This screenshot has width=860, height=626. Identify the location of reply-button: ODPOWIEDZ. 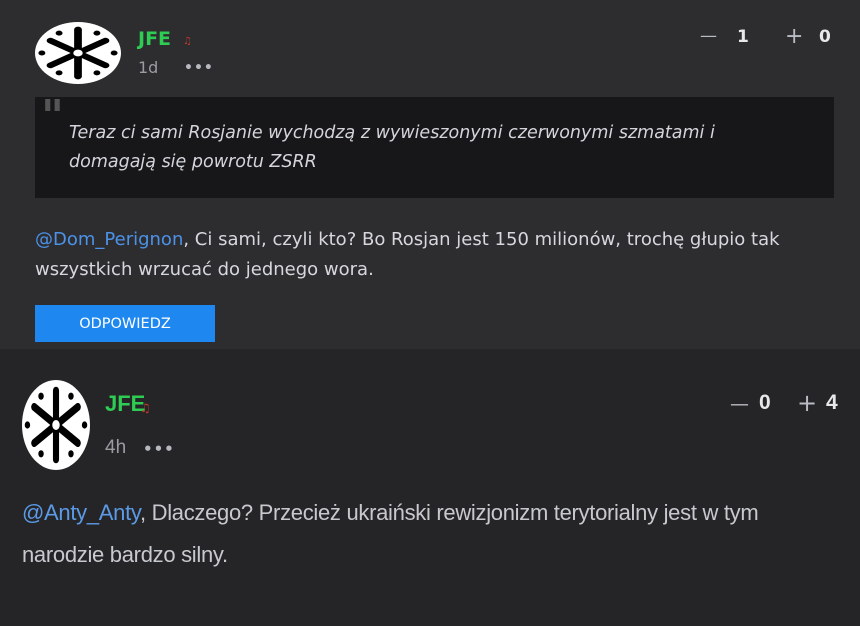
(125, 323).